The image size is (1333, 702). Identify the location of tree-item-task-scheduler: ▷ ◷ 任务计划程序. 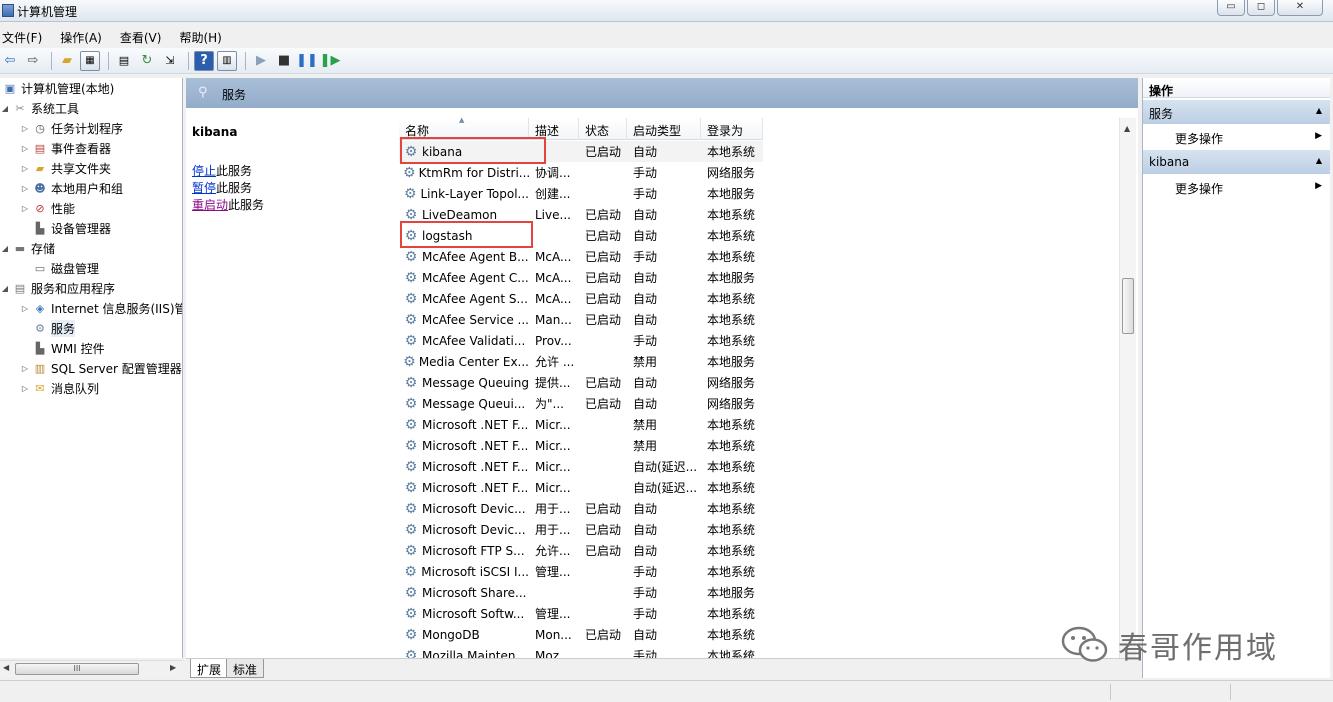
(71, 128).